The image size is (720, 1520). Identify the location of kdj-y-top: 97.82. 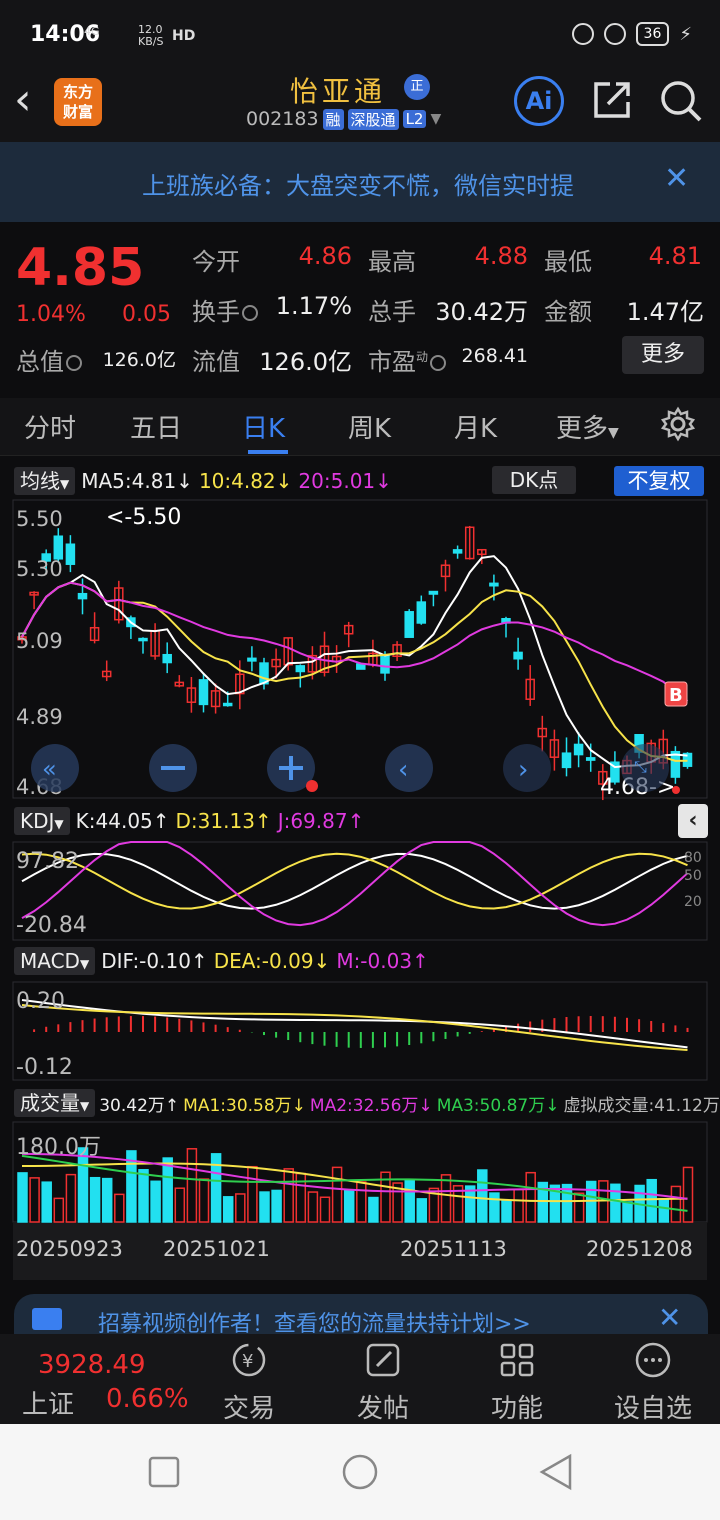
(47, 861).